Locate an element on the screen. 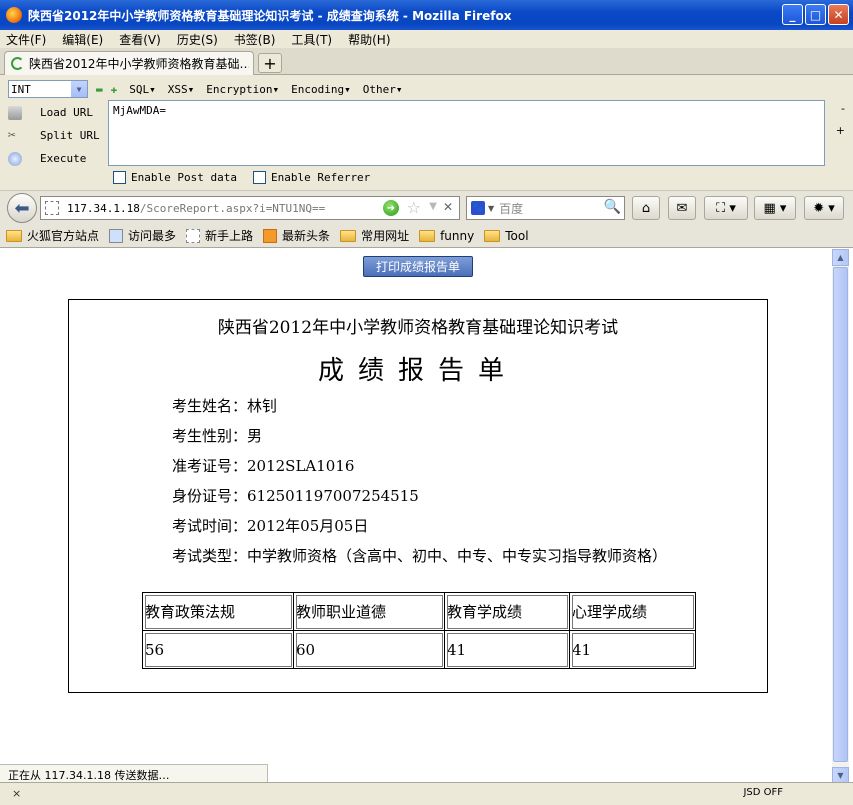 The width and height of the screenshot is (853, 805). bookmark-getting-started: 新手上路 is located at coordinates (219, 235).